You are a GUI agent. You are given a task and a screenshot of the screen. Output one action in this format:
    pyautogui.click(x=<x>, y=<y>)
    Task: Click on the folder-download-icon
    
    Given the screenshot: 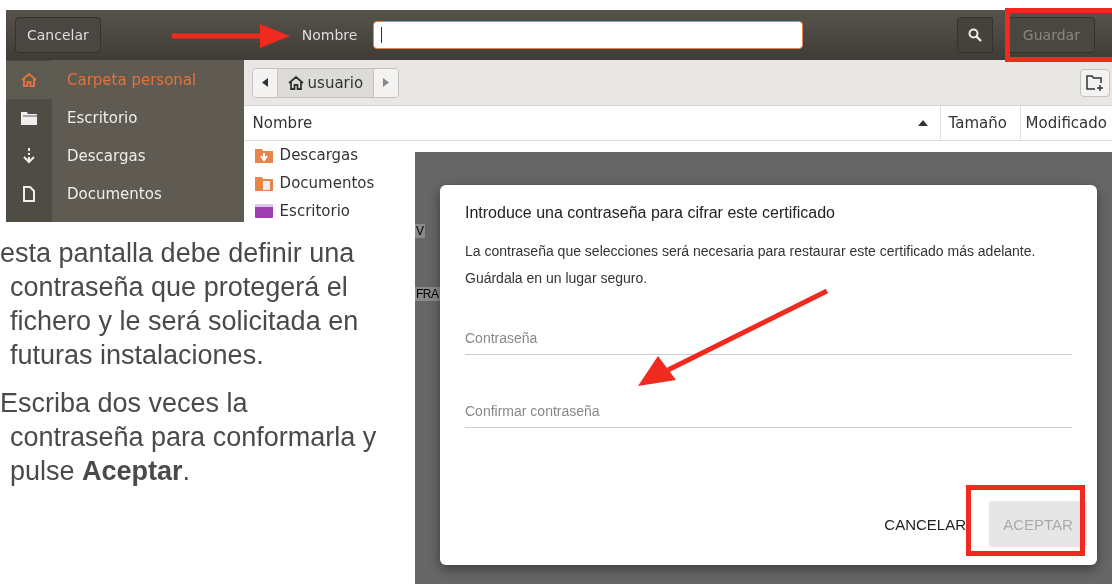 What is the action you would take?
    pyautogui.click(x=263, y=155)
    